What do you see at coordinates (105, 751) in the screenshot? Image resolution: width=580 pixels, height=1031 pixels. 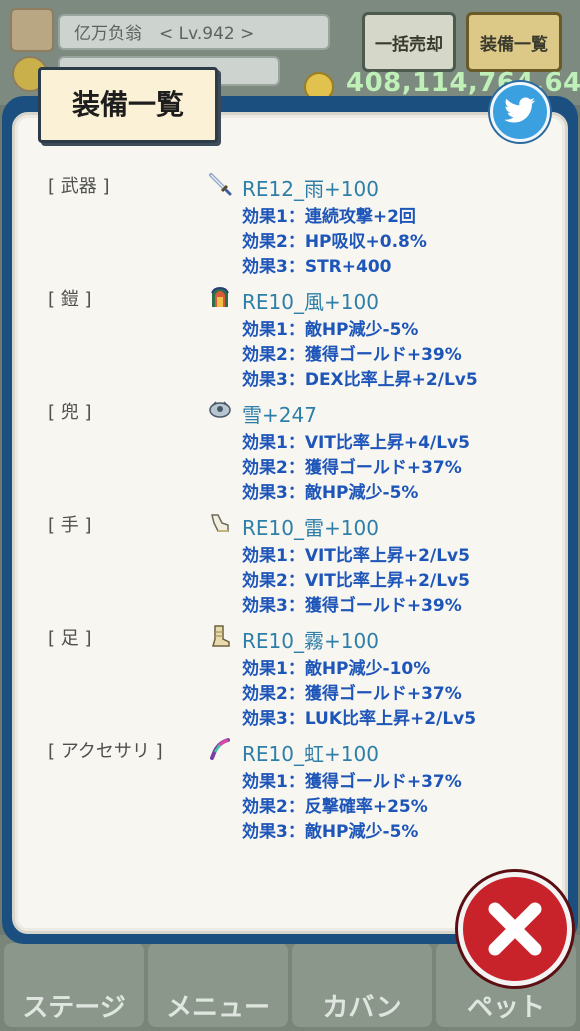 I see `slot-label-accessory: [ アクセサリ ]` at bounding box center [105, 751].